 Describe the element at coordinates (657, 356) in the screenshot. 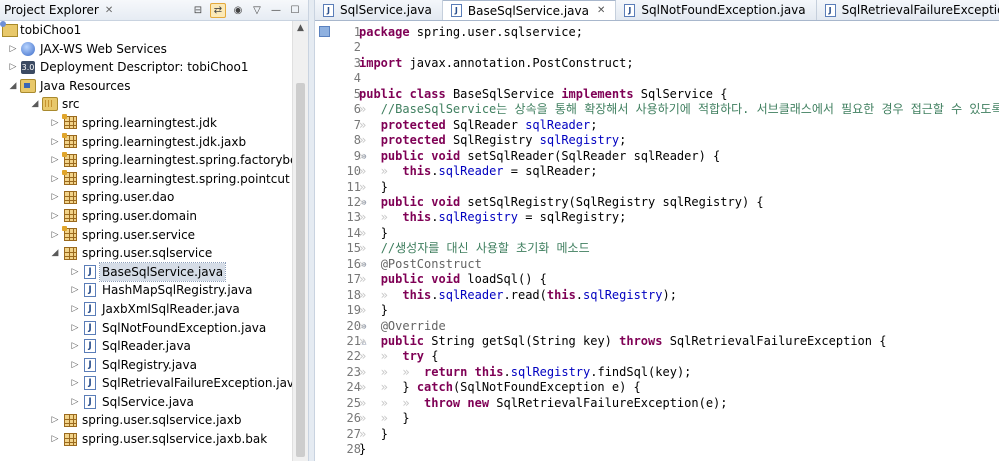

I see `code-line: 22» » try {` at that location.